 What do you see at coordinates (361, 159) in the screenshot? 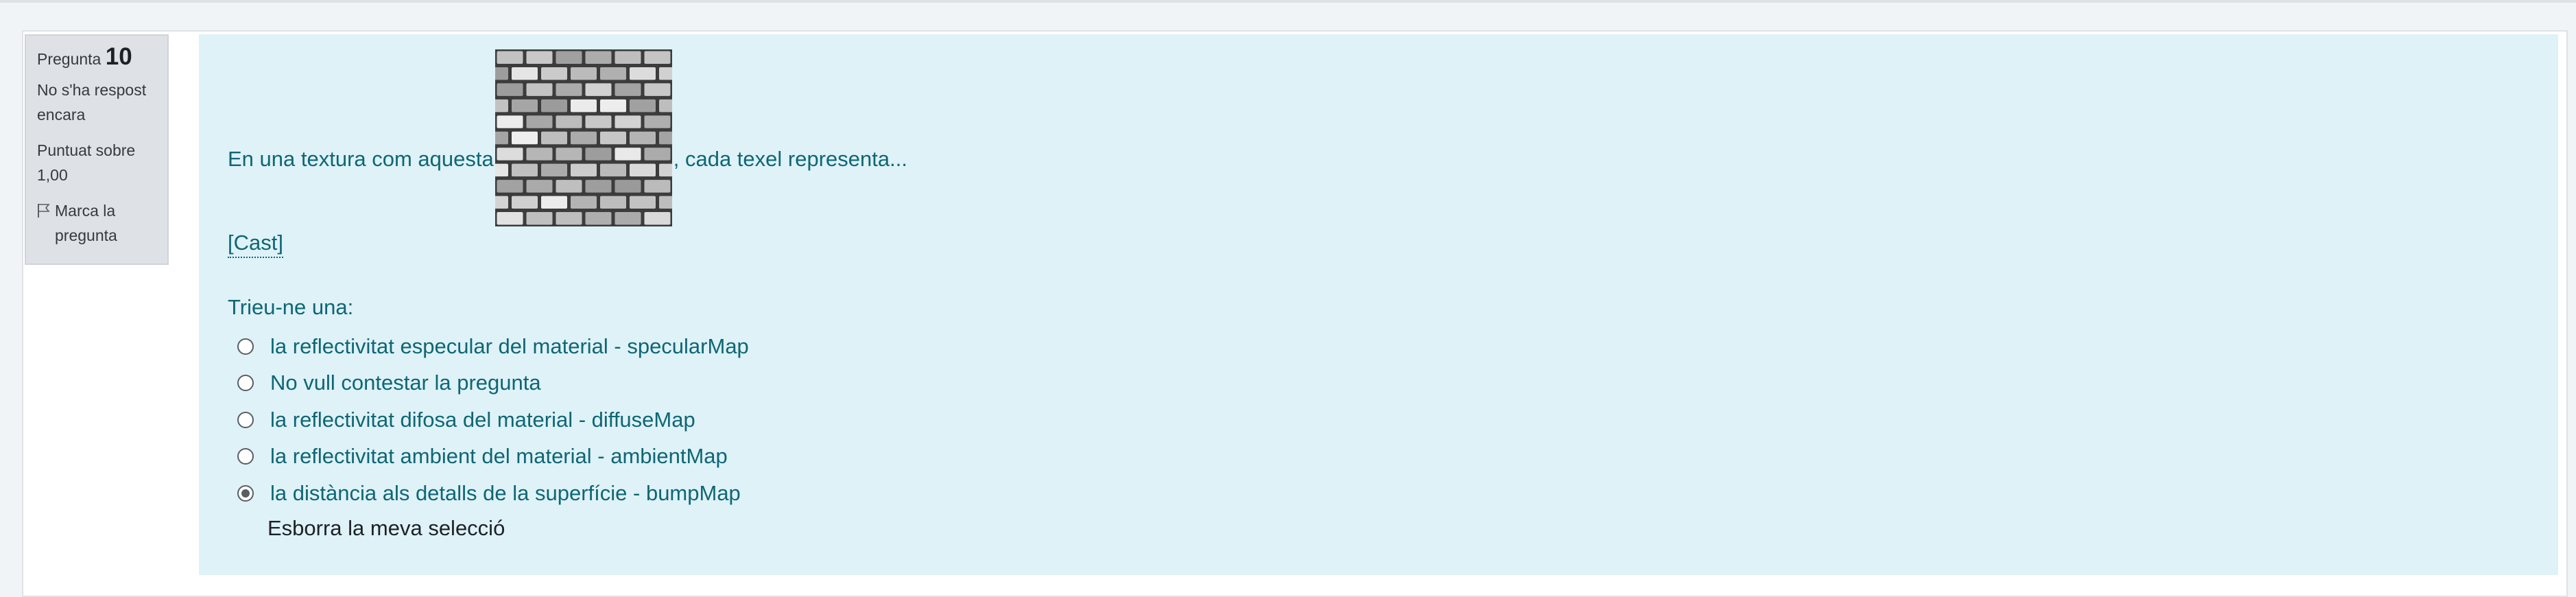
I see `question-text-before: En una textura com aquesta` at bounding box center [361, 159].